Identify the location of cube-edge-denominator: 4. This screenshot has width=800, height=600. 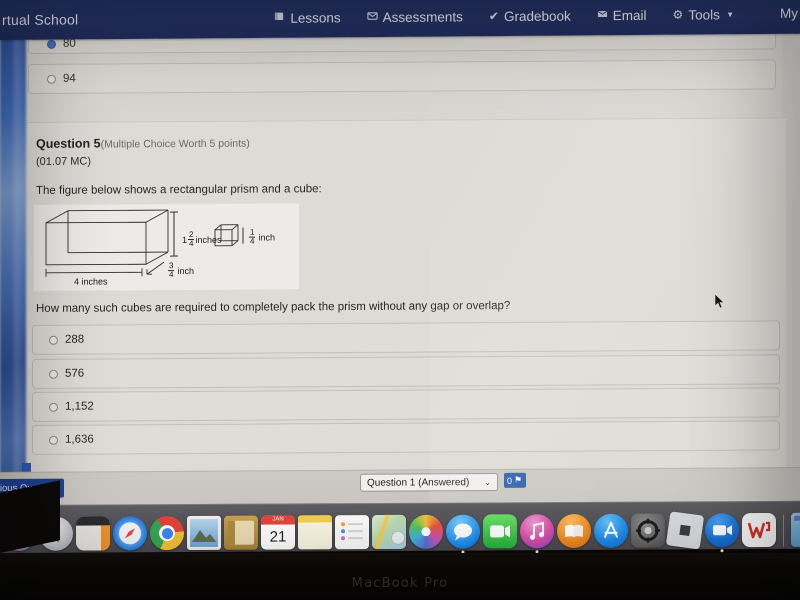
(252, 241).